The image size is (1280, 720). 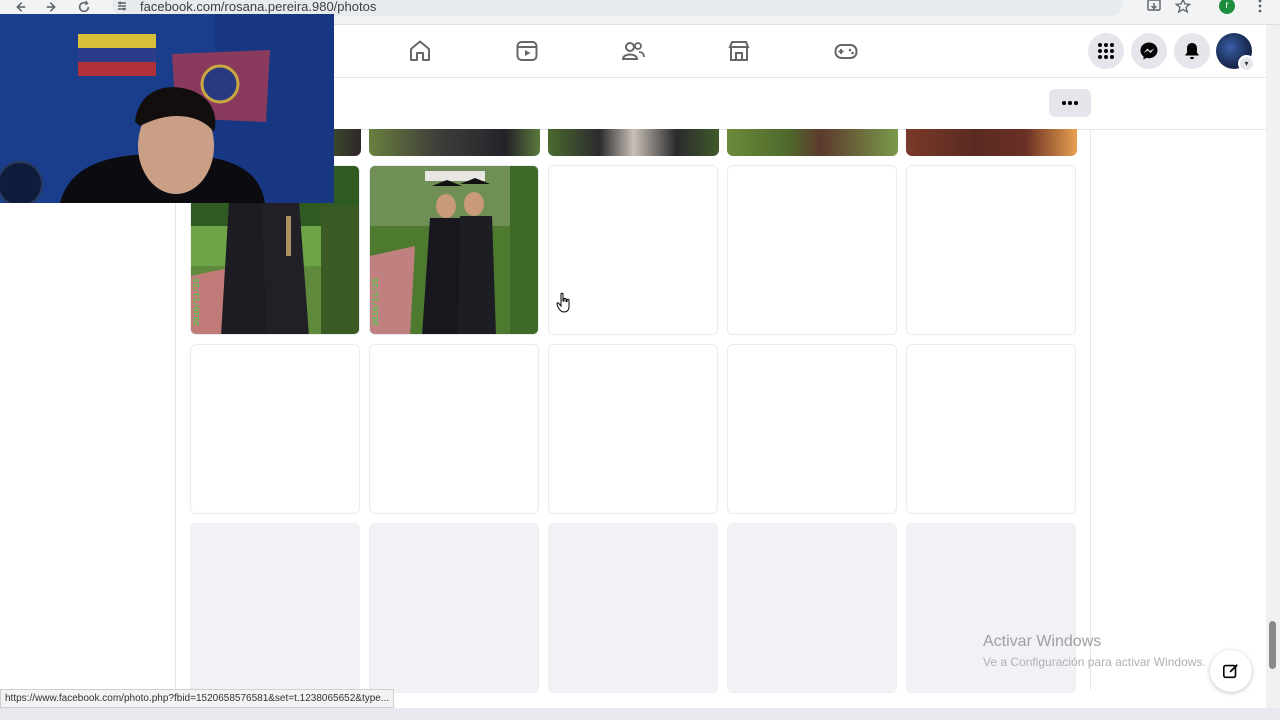 What do you see at coordinates (88, 410) in the screenshot?
I see `left-gutter` at bounding box center [88, 410].